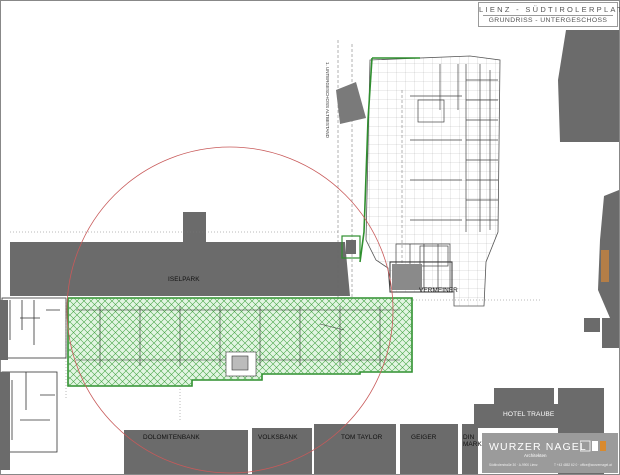 This screenshot has width=620, height=475. Describe the element at coordinates (583, 465) in the screenshot. I see `logo-address-right: T +43 4852 62 0 · office@wurzernagel.at` at that location.